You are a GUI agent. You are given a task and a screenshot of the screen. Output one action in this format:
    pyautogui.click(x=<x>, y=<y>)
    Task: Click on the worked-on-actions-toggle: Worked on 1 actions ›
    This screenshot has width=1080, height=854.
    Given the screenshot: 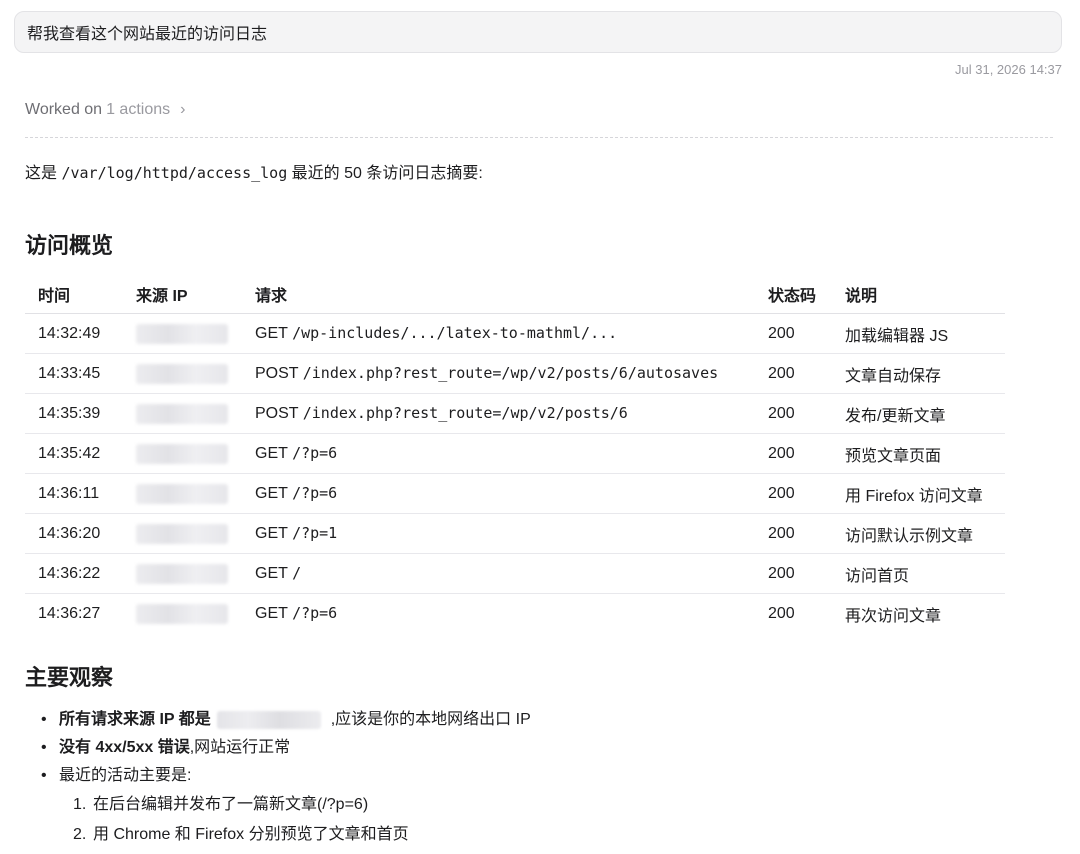 What is the action you would take?
    pyautogui.click(x=105, y=110)
    